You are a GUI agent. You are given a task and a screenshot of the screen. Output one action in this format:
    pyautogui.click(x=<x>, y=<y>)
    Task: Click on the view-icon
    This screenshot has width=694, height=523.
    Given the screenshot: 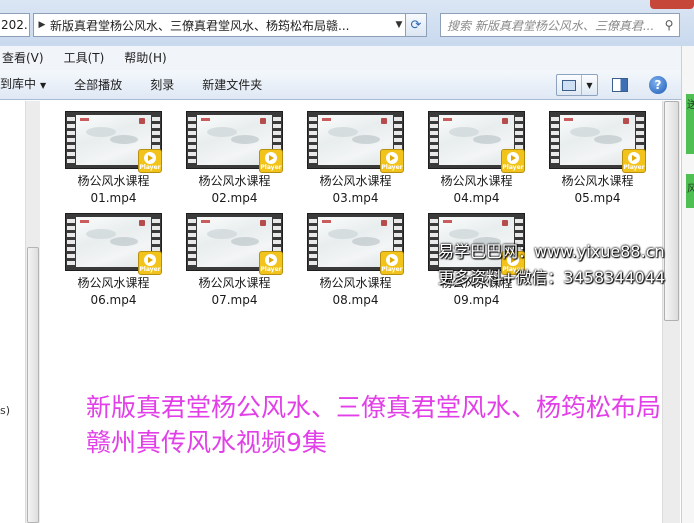 What is the action you would take?
    pyautogui.click(x=569, y=85)
    